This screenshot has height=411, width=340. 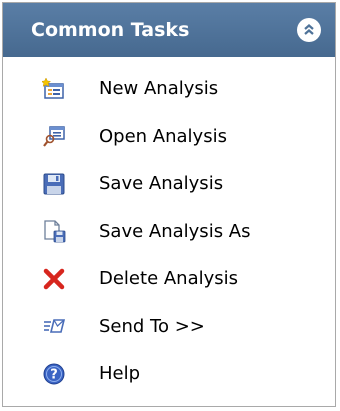 What do you see at coordinates (161, 184) in the screenshot?
I see `task-label: Save Analysis` at bounding box center [161, 184].